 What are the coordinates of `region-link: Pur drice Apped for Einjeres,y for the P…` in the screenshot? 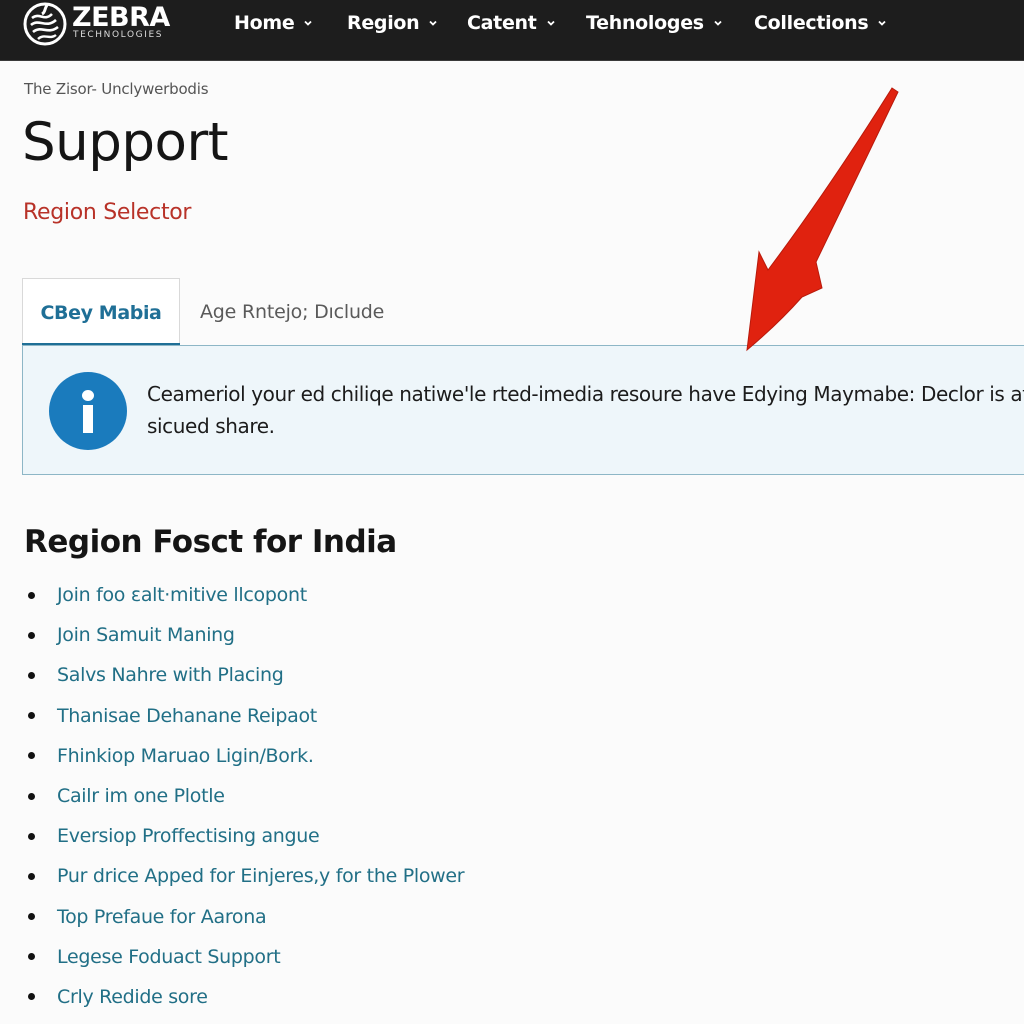 It's located at (261, 876).